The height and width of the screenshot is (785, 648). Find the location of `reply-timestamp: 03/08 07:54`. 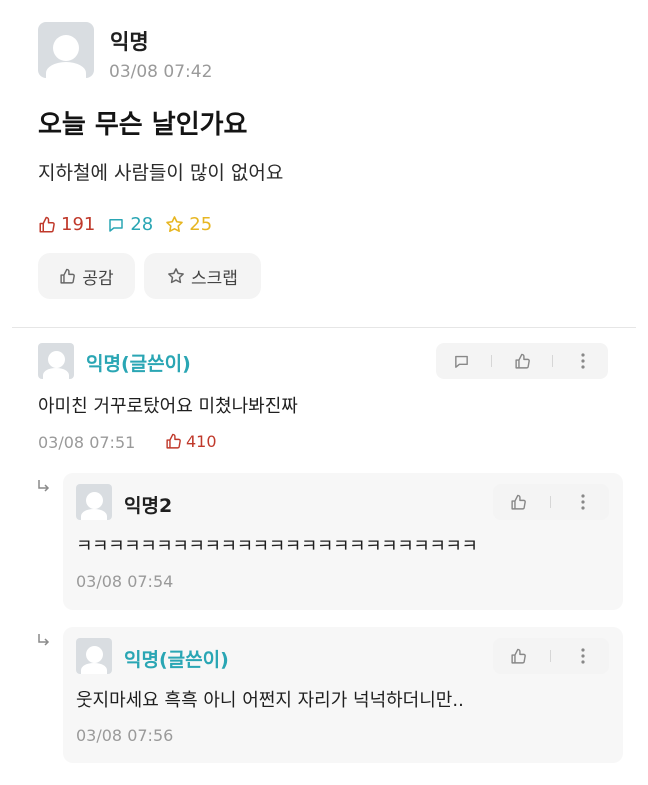

reply-timestamp: 03/08 07:54 is located at coordinates (125, 581).